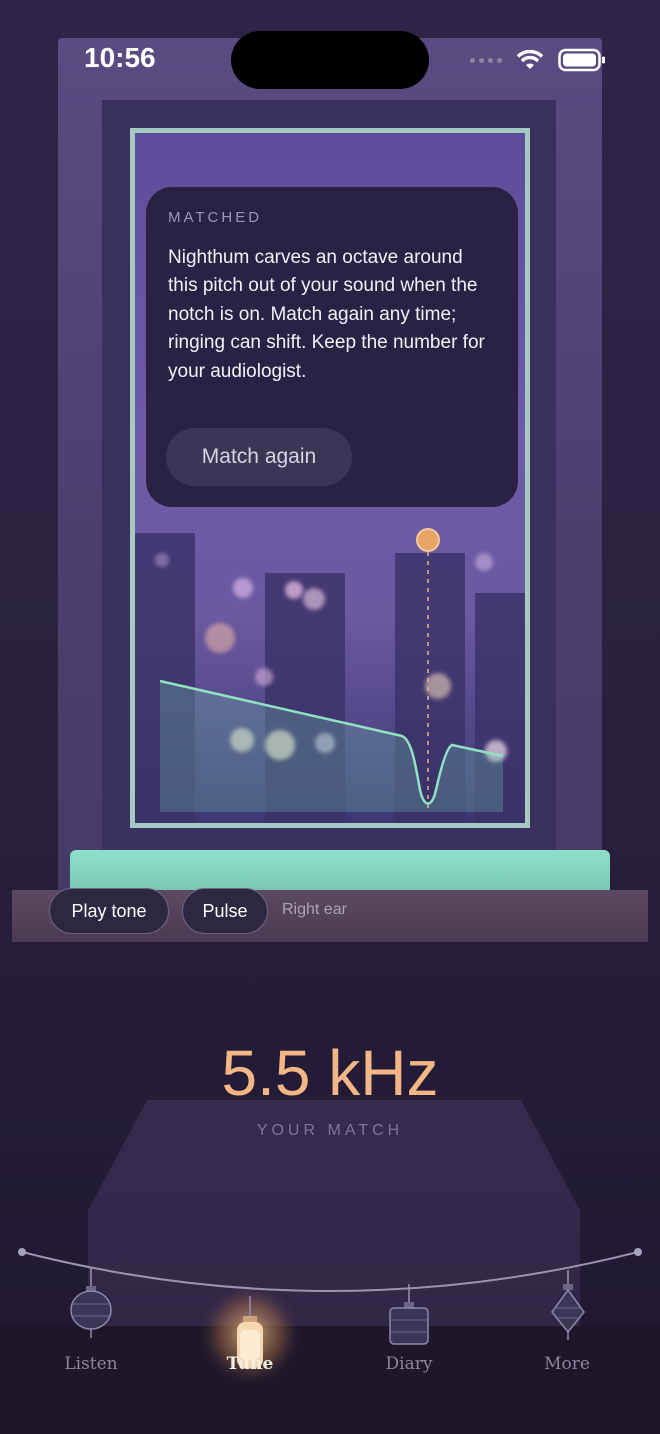 This screenshot has width=660, height=1434. What do you see at coordinates (91, 1303) in the screenshot?
I see `lantern-round-icon` at bounding box center [91, 1303].